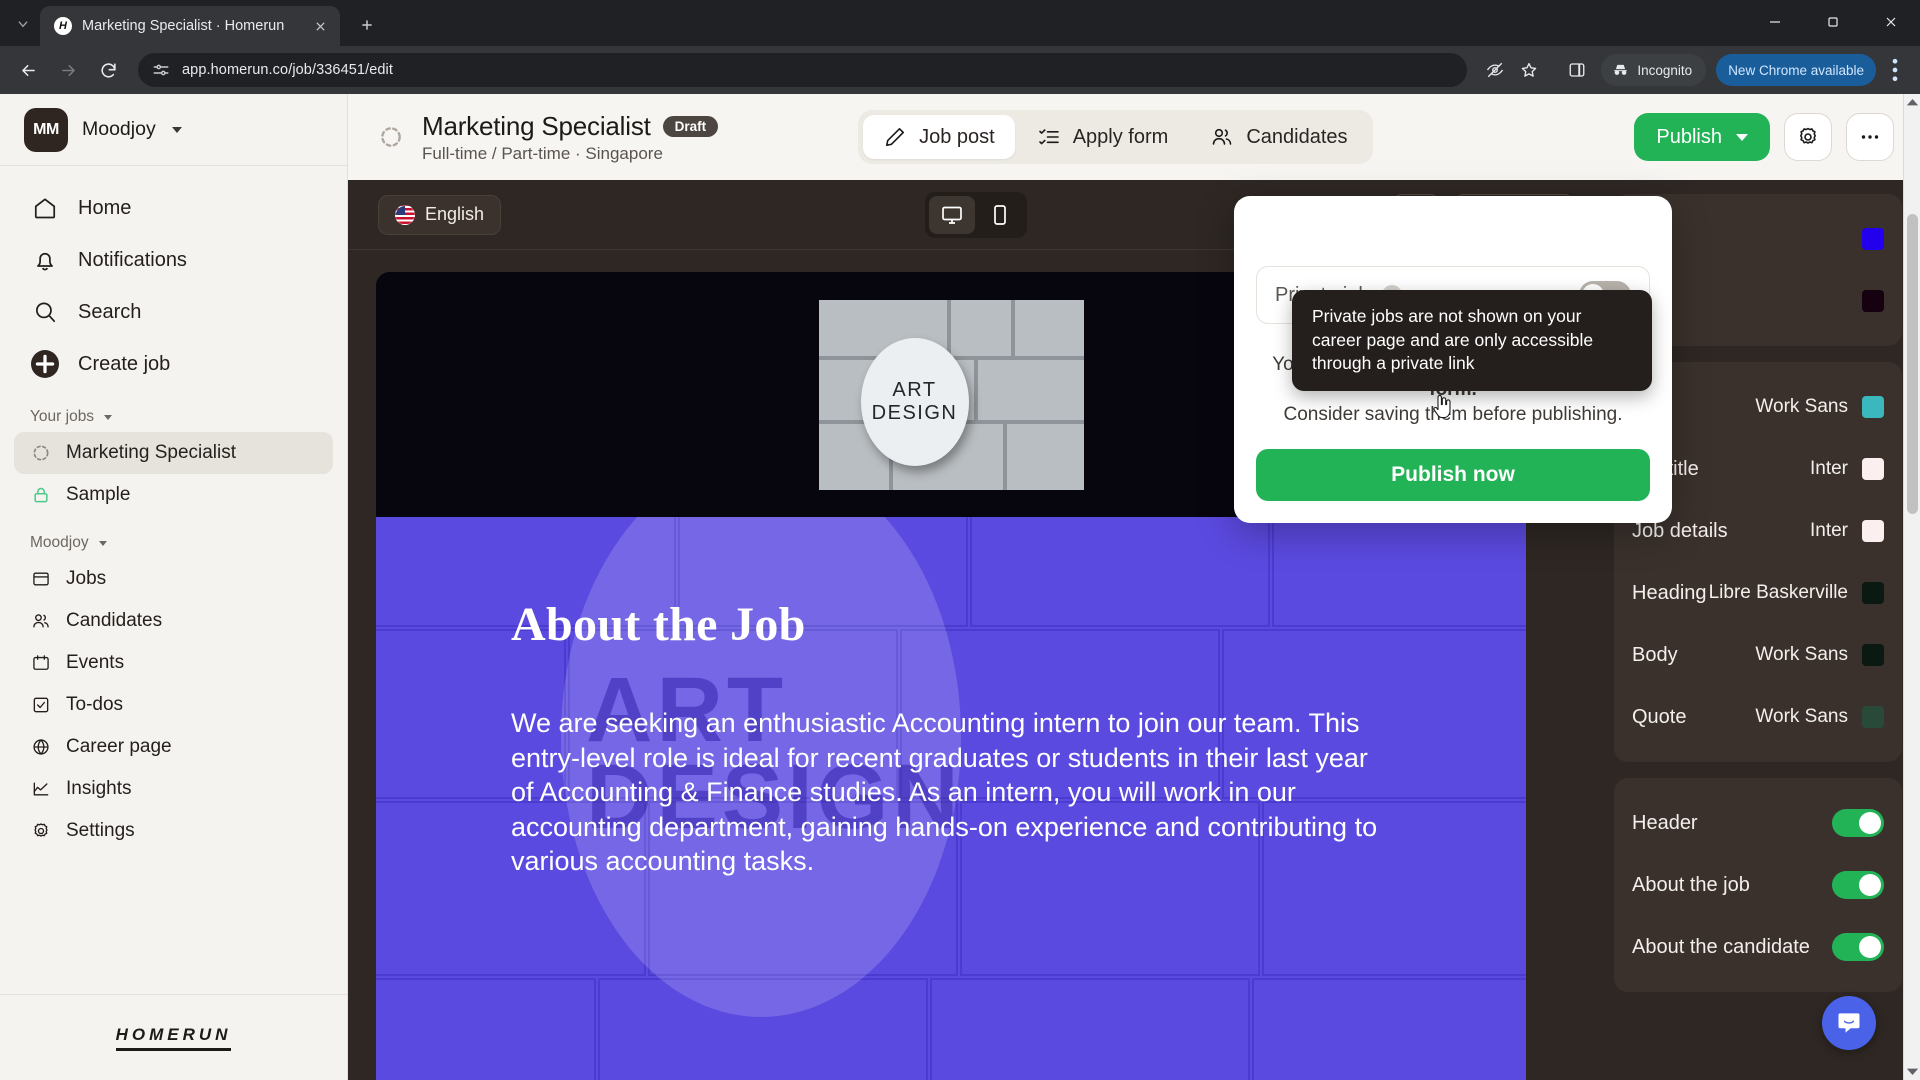 This screenshot has width=1920, height=1080. What do you see at coordinates (173, 831) in the screenshot?
I see `sidebar-item-settings: Settings` at bounding box center [173, 831].